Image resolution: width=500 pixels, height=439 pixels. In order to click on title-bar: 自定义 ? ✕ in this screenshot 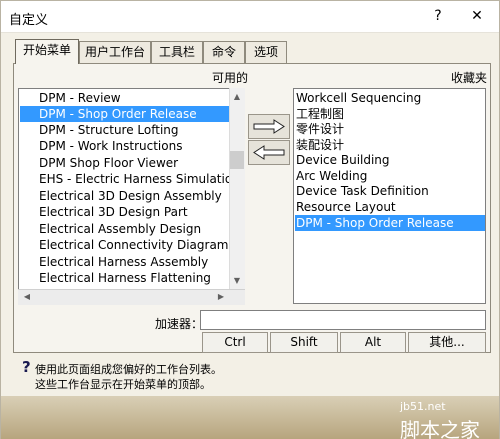, I will do `click(250, 17)`.